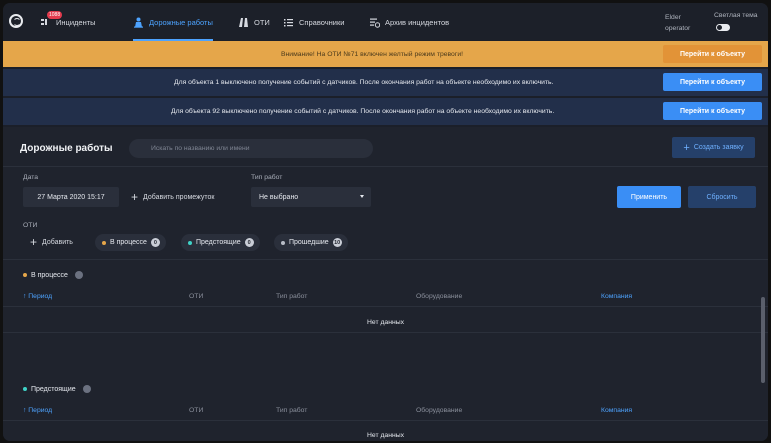  What do you see at coordinates (375, 22) in the screenshot?
I see `archive-icon` at bounding box center [375, 22].